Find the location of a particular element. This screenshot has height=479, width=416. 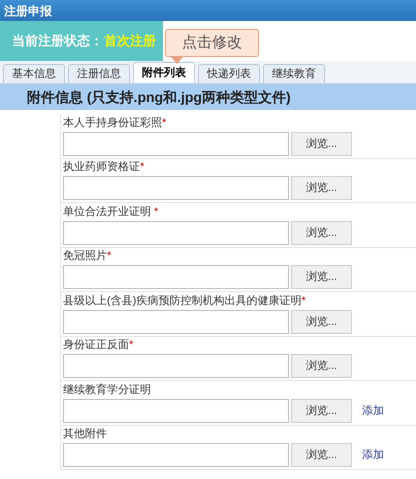

field-label: 免冠照片* is located at coordinates (87, 256).